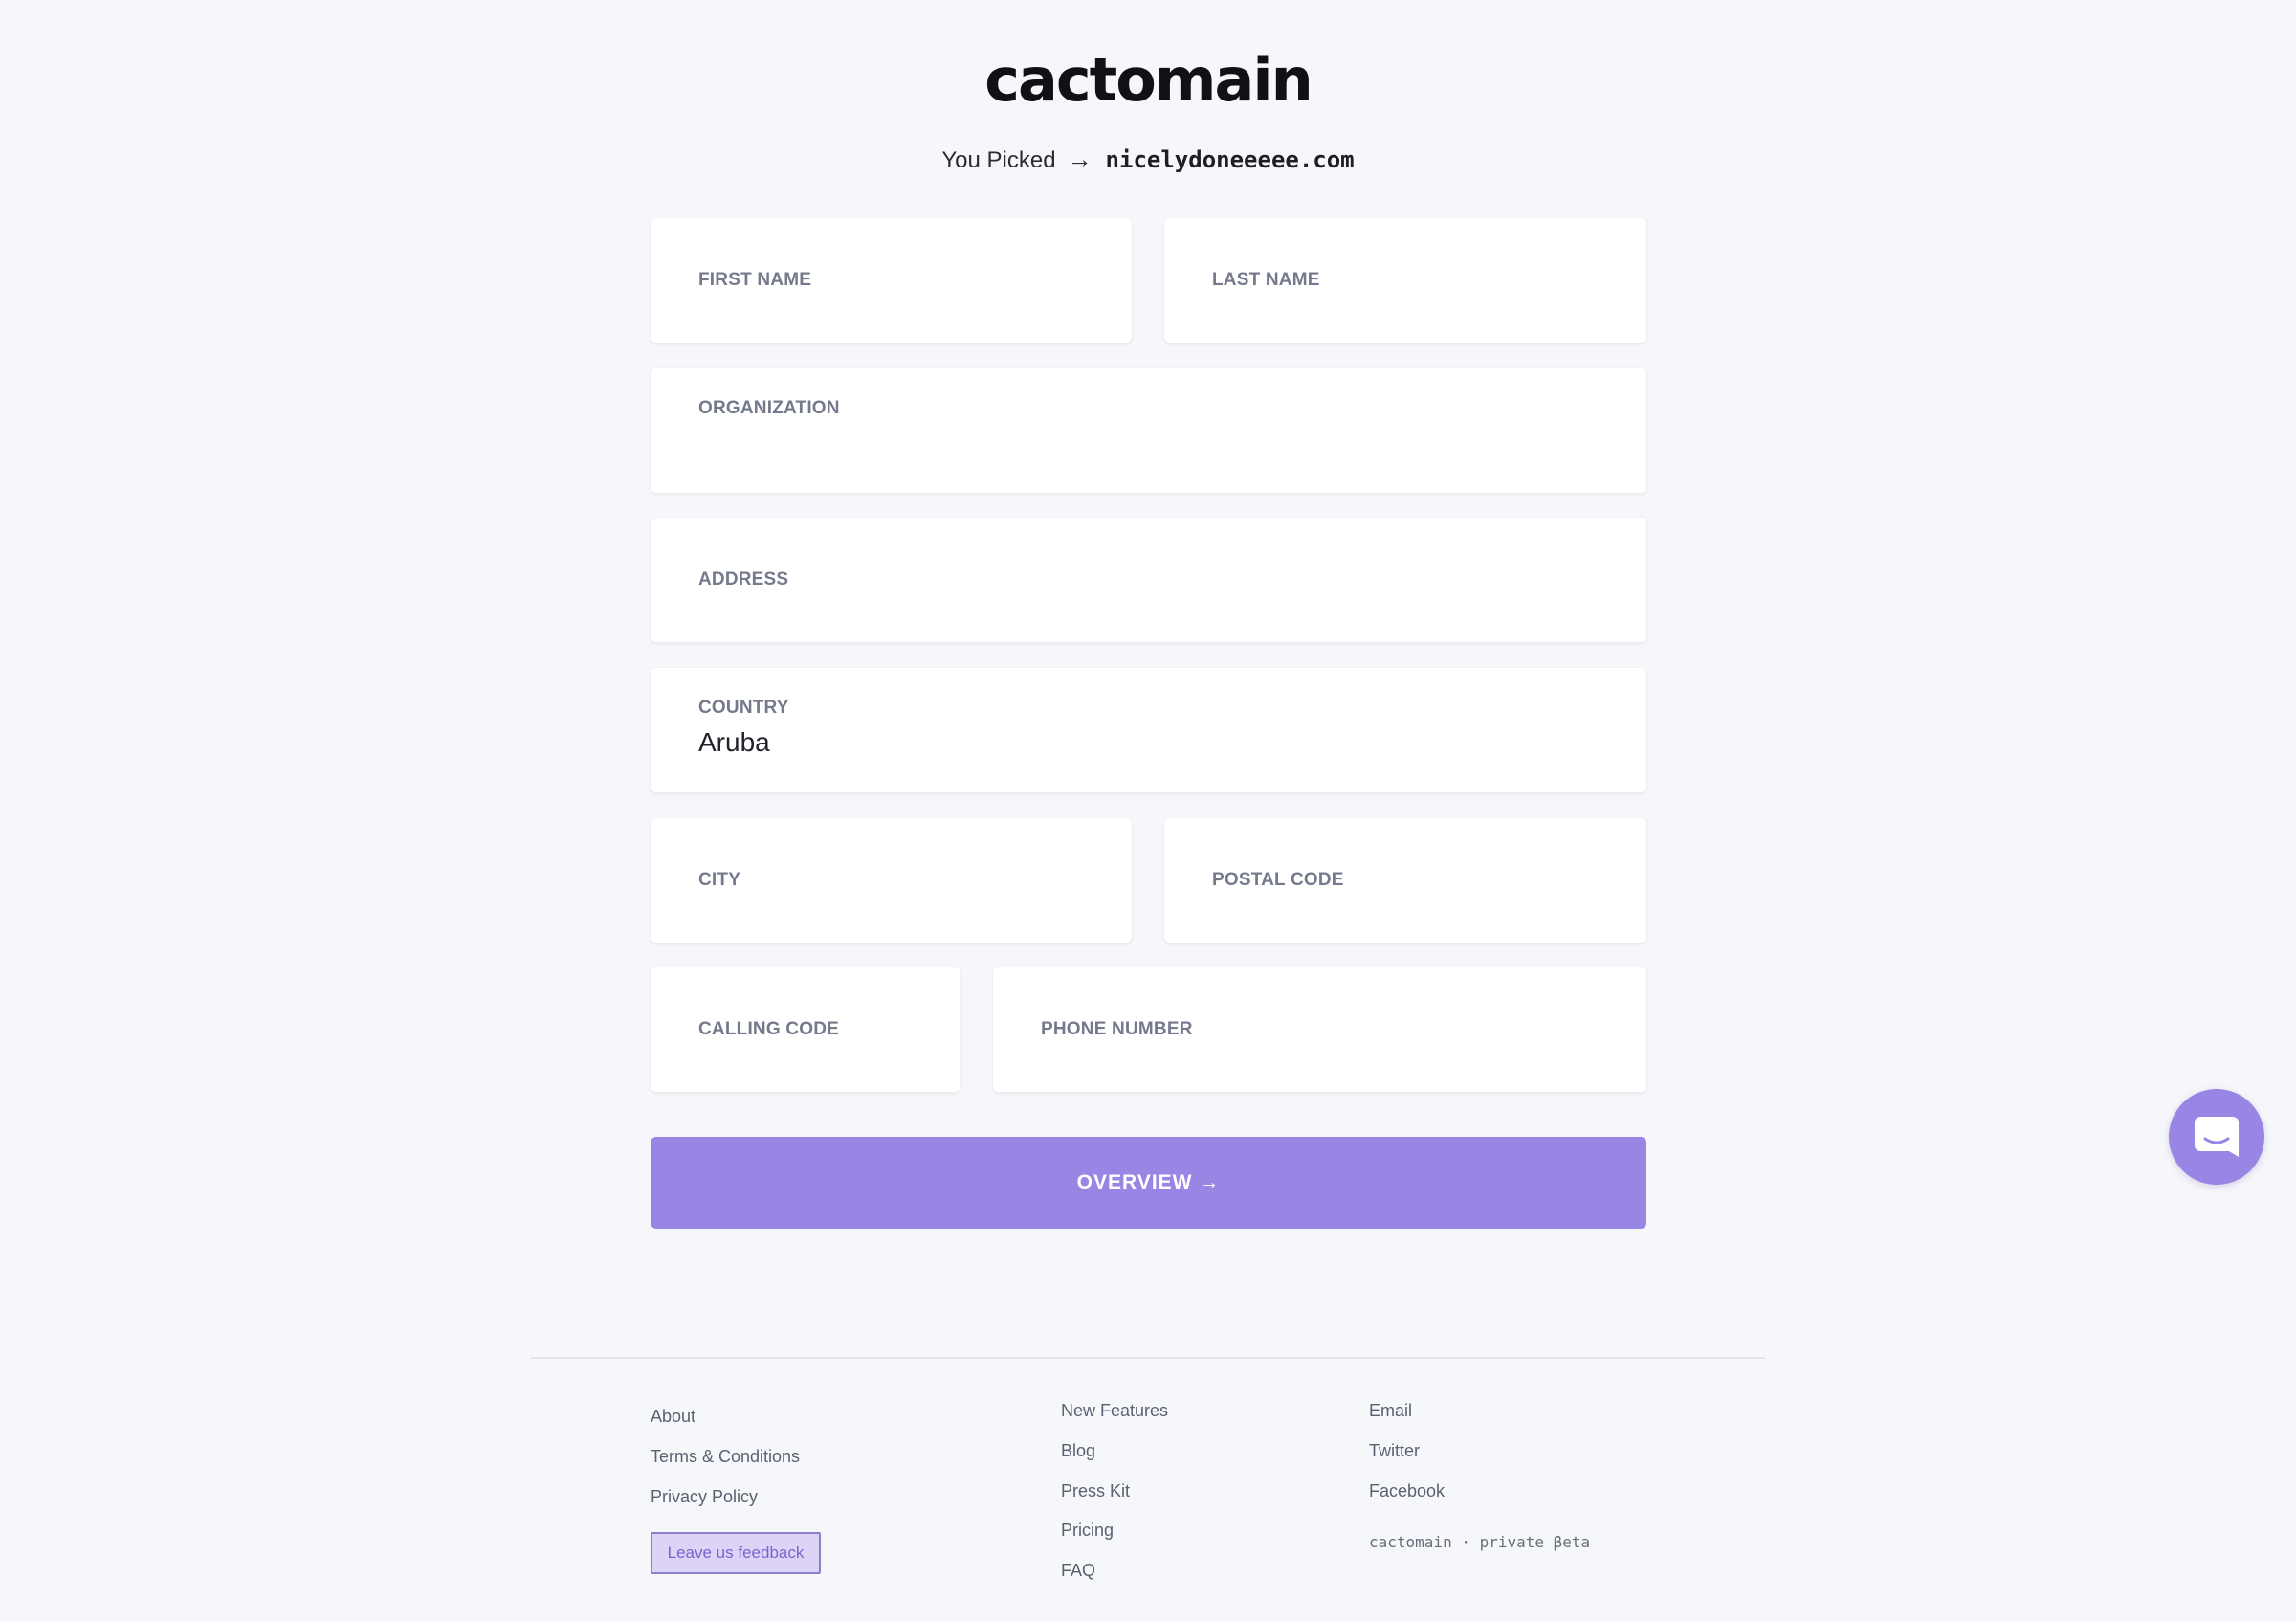 Image resolution: width=2296 pixels, height=1622 pixels. I want to click on calling-code-field: CALLING CODE, so click(806, 1029).